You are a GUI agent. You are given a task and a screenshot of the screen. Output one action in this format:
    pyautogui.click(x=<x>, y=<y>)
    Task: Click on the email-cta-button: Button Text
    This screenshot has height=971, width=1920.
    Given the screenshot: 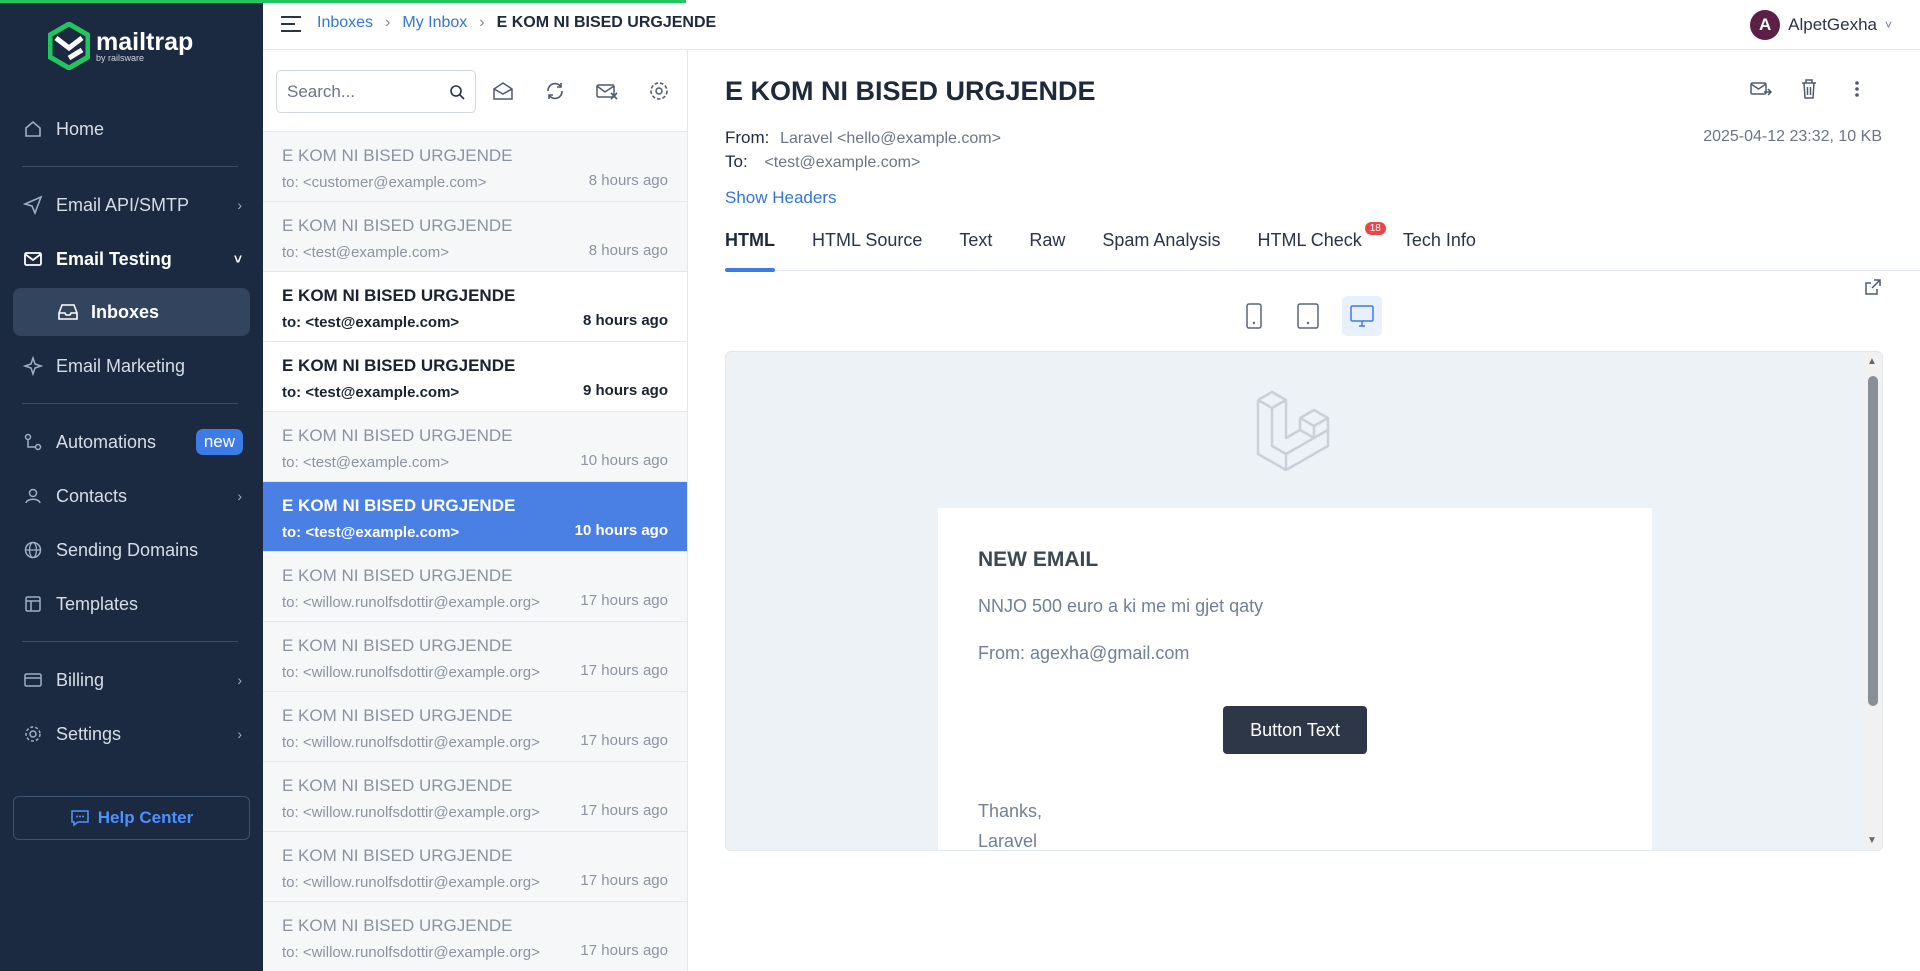 What is the action you would take?
    pyautogui.click(x=1295, y=730)
    